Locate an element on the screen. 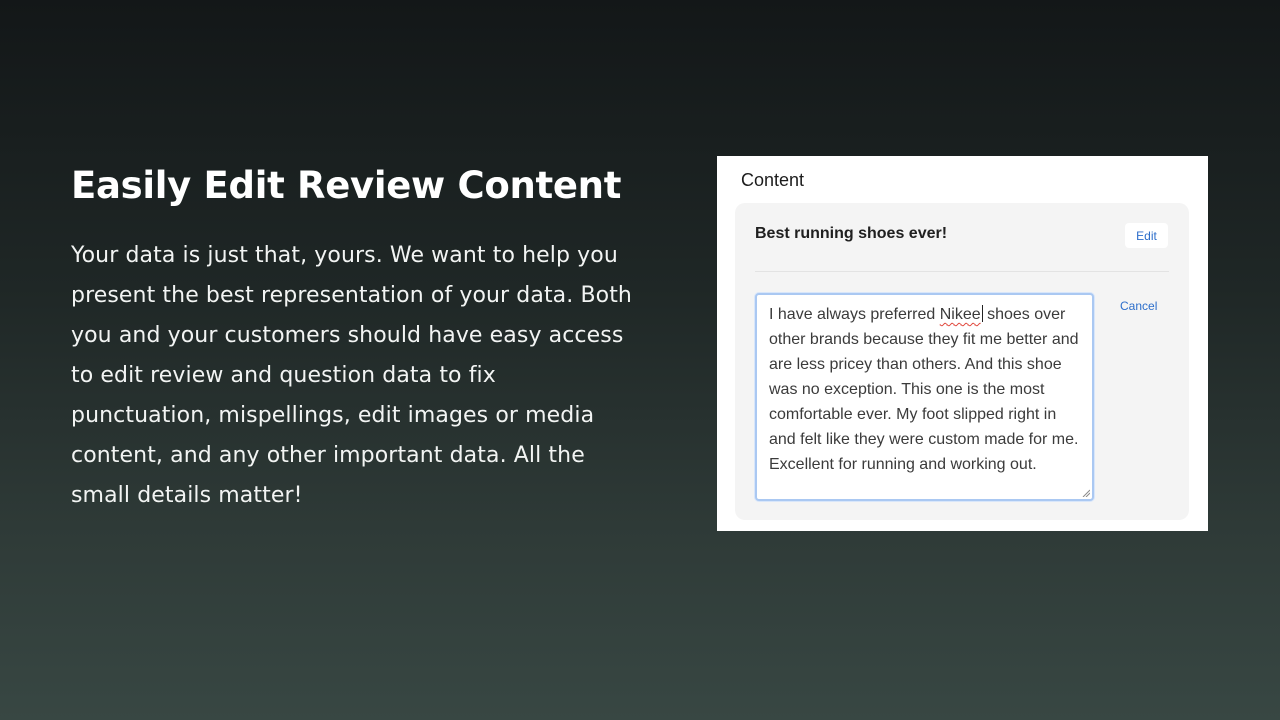  resize-handle-icon is located at coordinates (1086, 493).